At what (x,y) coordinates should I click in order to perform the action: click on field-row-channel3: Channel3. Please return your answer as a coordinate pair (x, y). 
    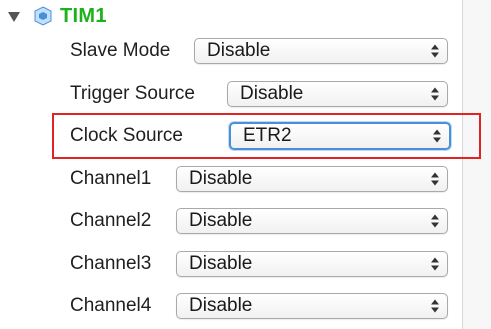
    Looking at the image, I should click on (110, 264).